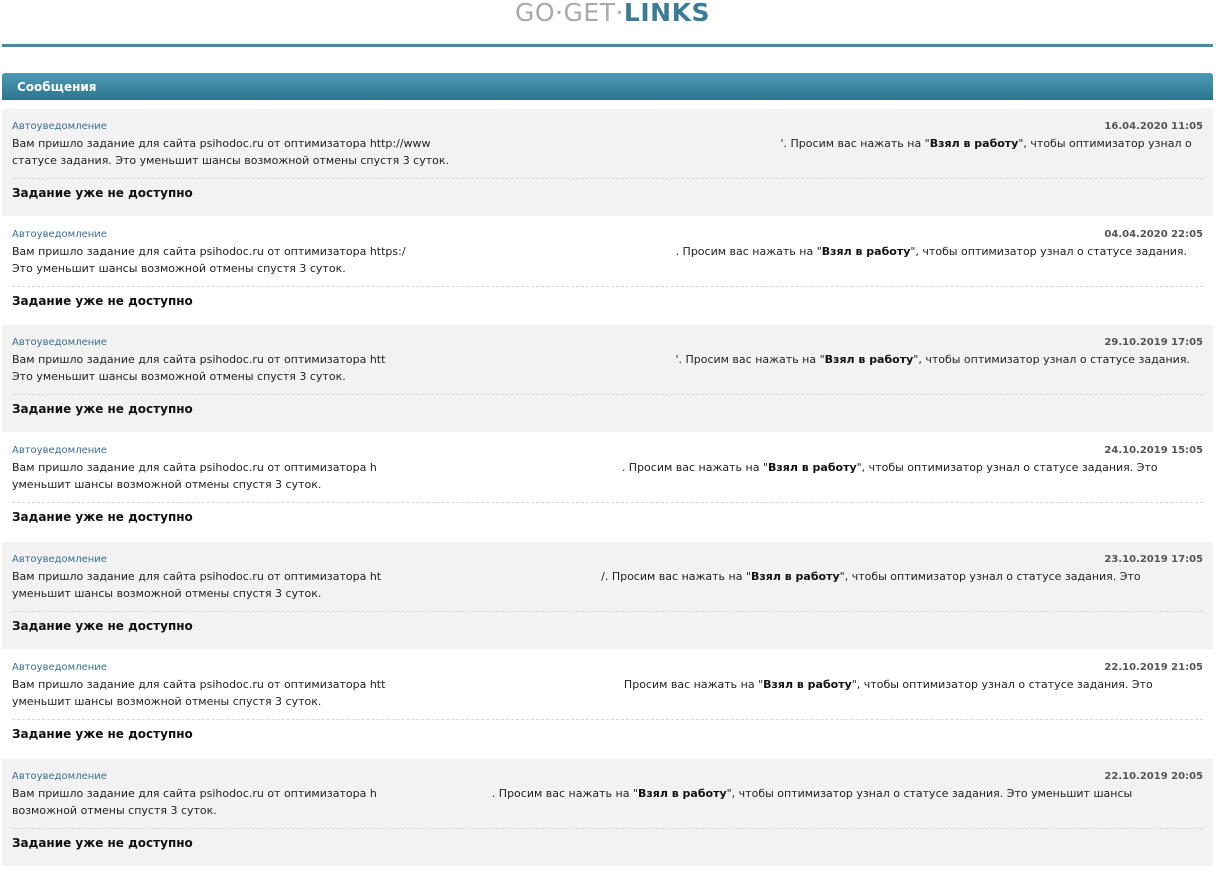  I want to click on site-logo: GO·GET·LINKS, so click(612, 13).